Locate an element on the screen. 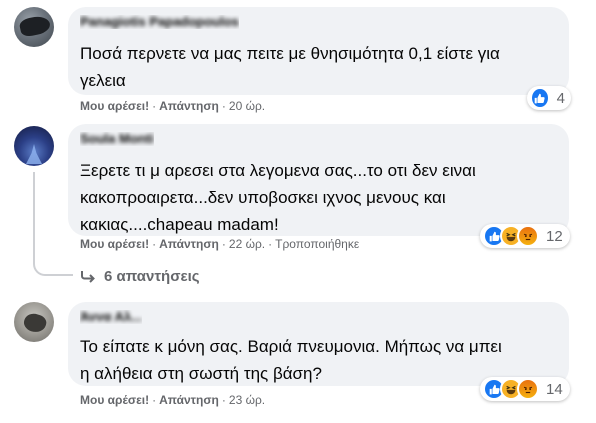 This screenshot has height=423, width=596. reactions-summary: 14 is located at coordinates (525, 389).